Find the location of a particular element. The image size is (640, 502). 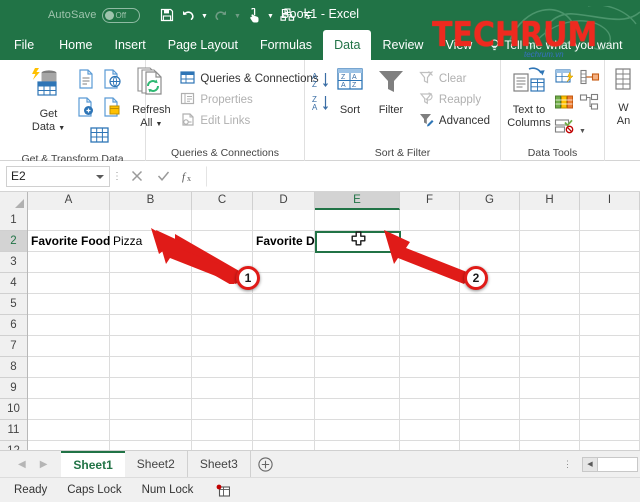

filter-button: Filter is located at coordinates (391, 91).